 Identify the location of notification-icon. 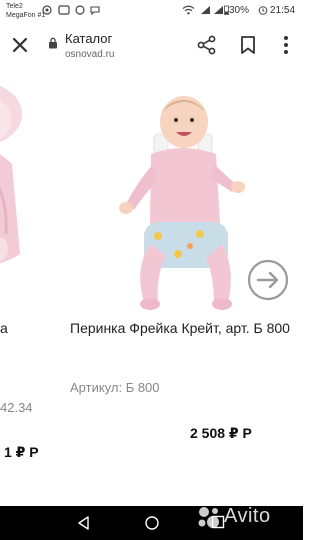
(47, 10).